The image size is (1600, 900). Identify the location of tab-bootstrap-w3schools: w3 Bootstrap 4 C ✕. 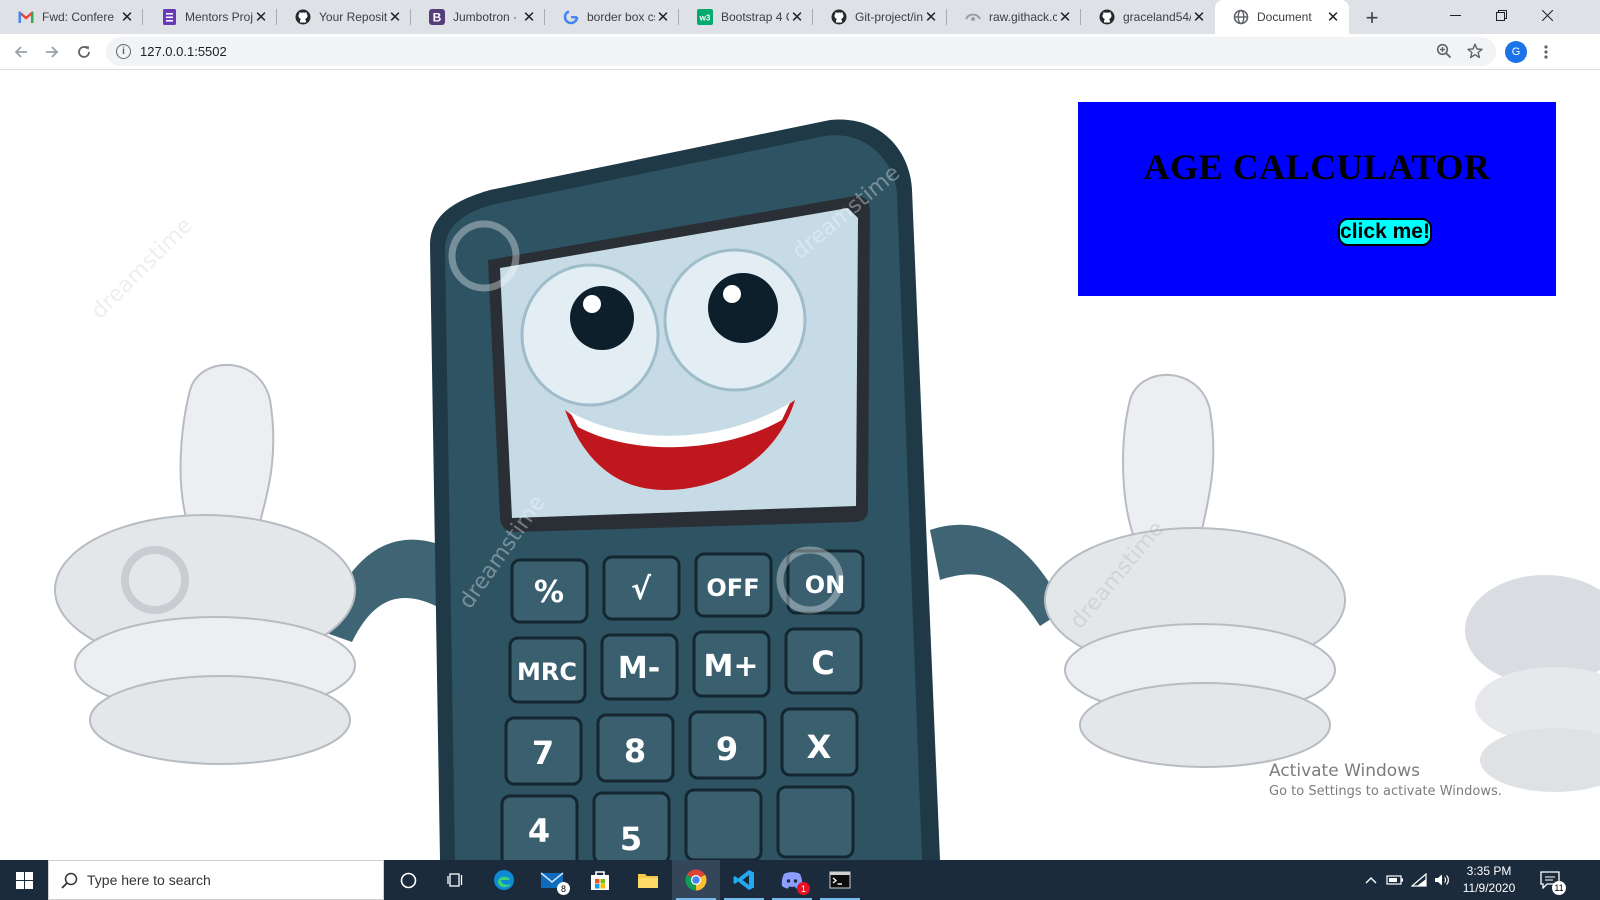
(746, 17).